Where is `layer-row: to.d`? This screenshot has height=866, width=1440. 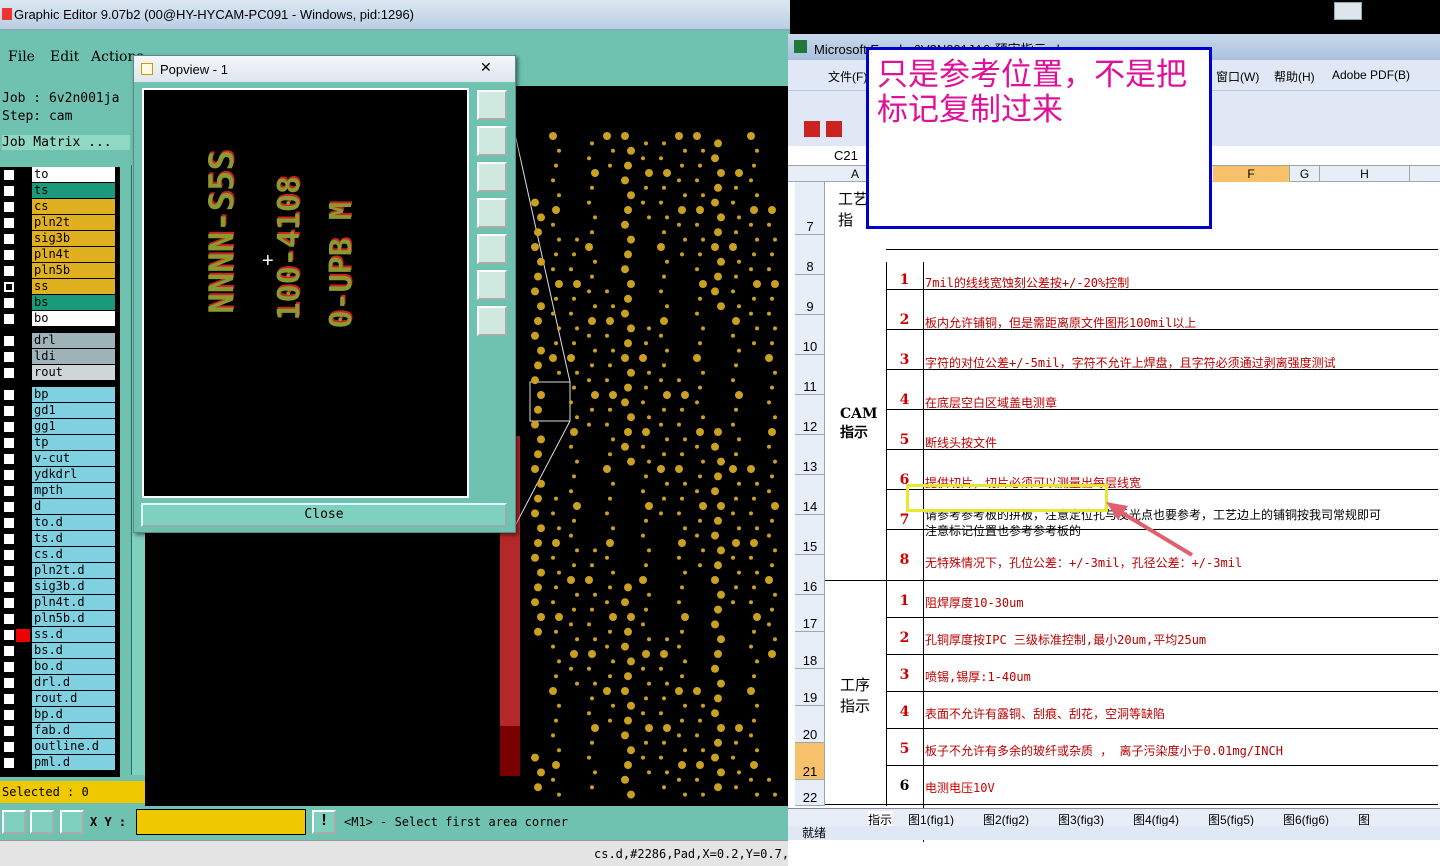 layer-row: to.d is located at coordinates (59, 523).